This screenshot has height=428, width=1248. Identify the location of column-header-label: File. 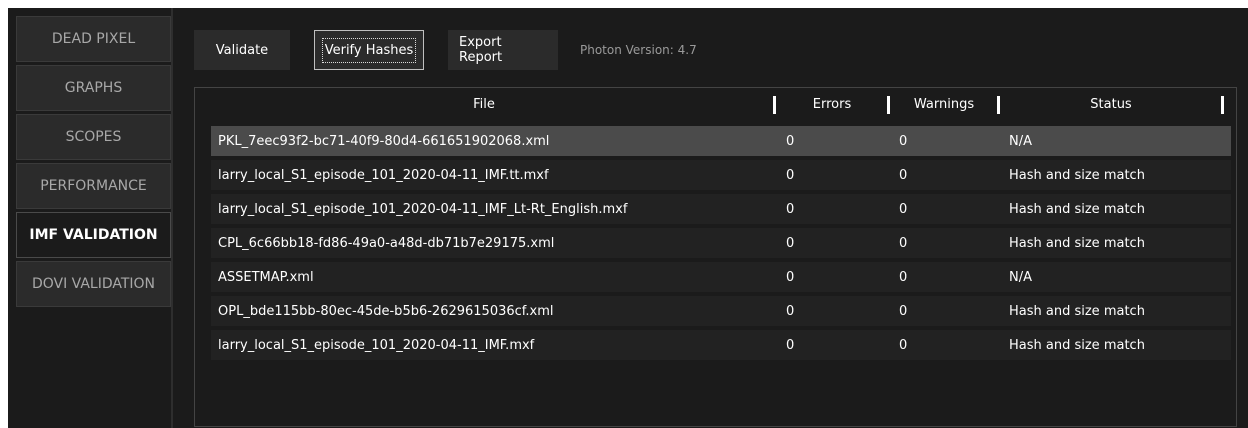
(484, 104).